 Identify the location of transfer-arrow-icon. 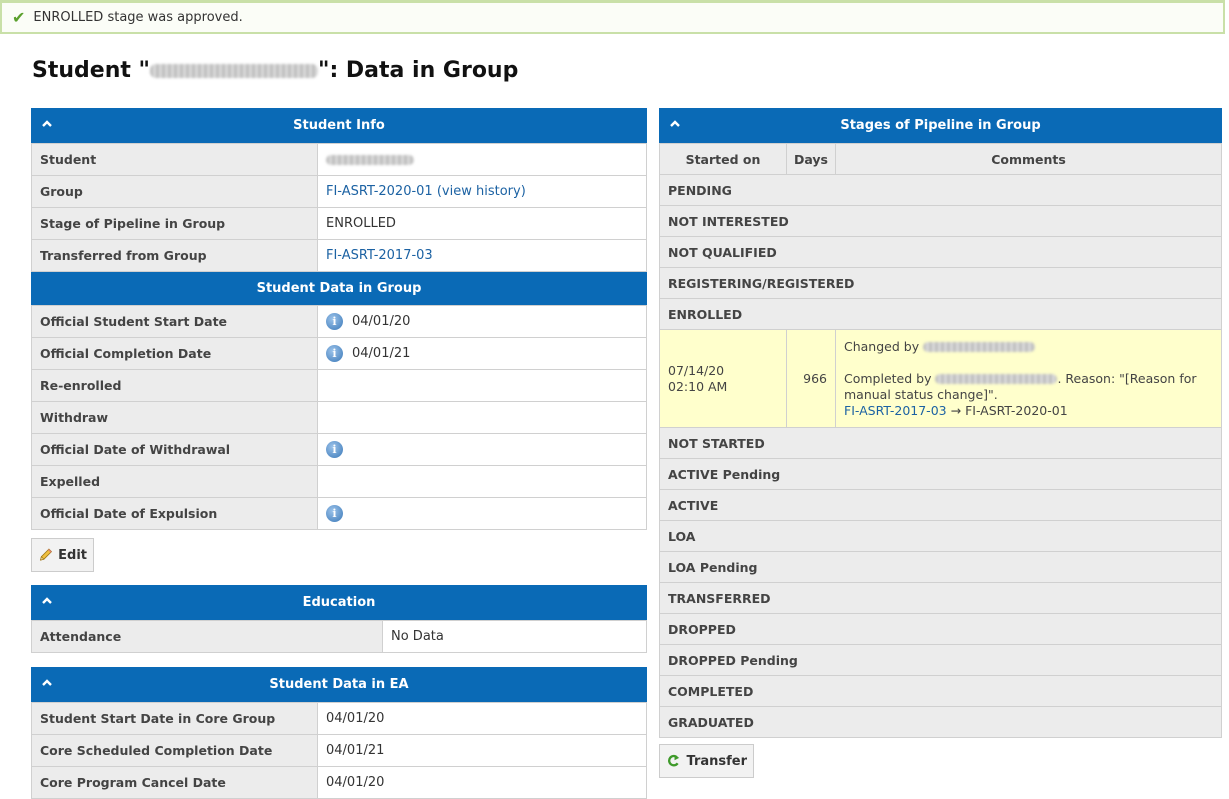
(674, 760).